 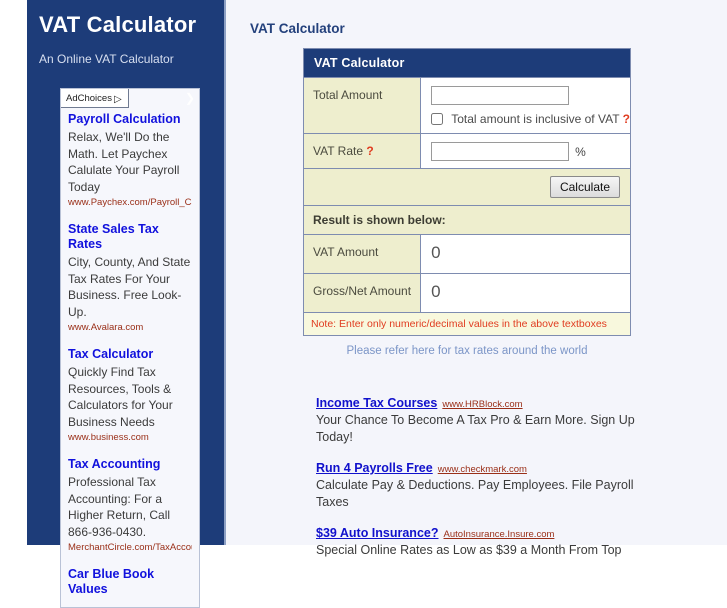 What do you see at coordinates (117, 99) in the screenshot?
I see `adchoices-triangle-icon: ▷` at bounding box center [117, 99].